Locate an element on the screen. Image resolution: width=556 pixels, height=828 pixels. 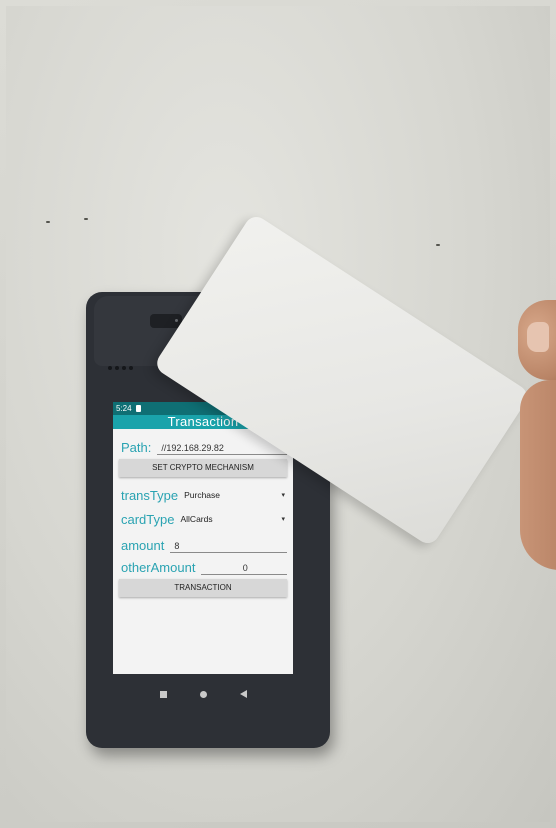
trans-type-label: transType is located at coordinates (150, 495).